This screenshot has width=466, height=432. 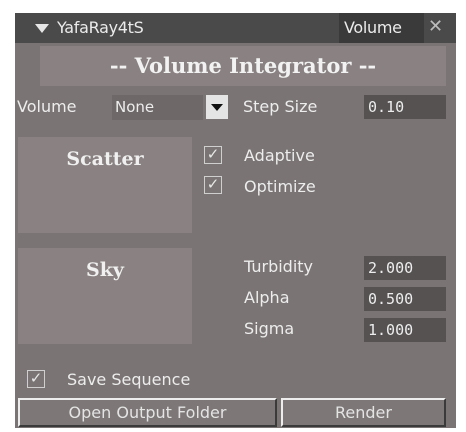 What do you see at coordinates (391, 268) in the screenshot?
I see `turbidity-value: 2.000` at bounding box center [391, 268].